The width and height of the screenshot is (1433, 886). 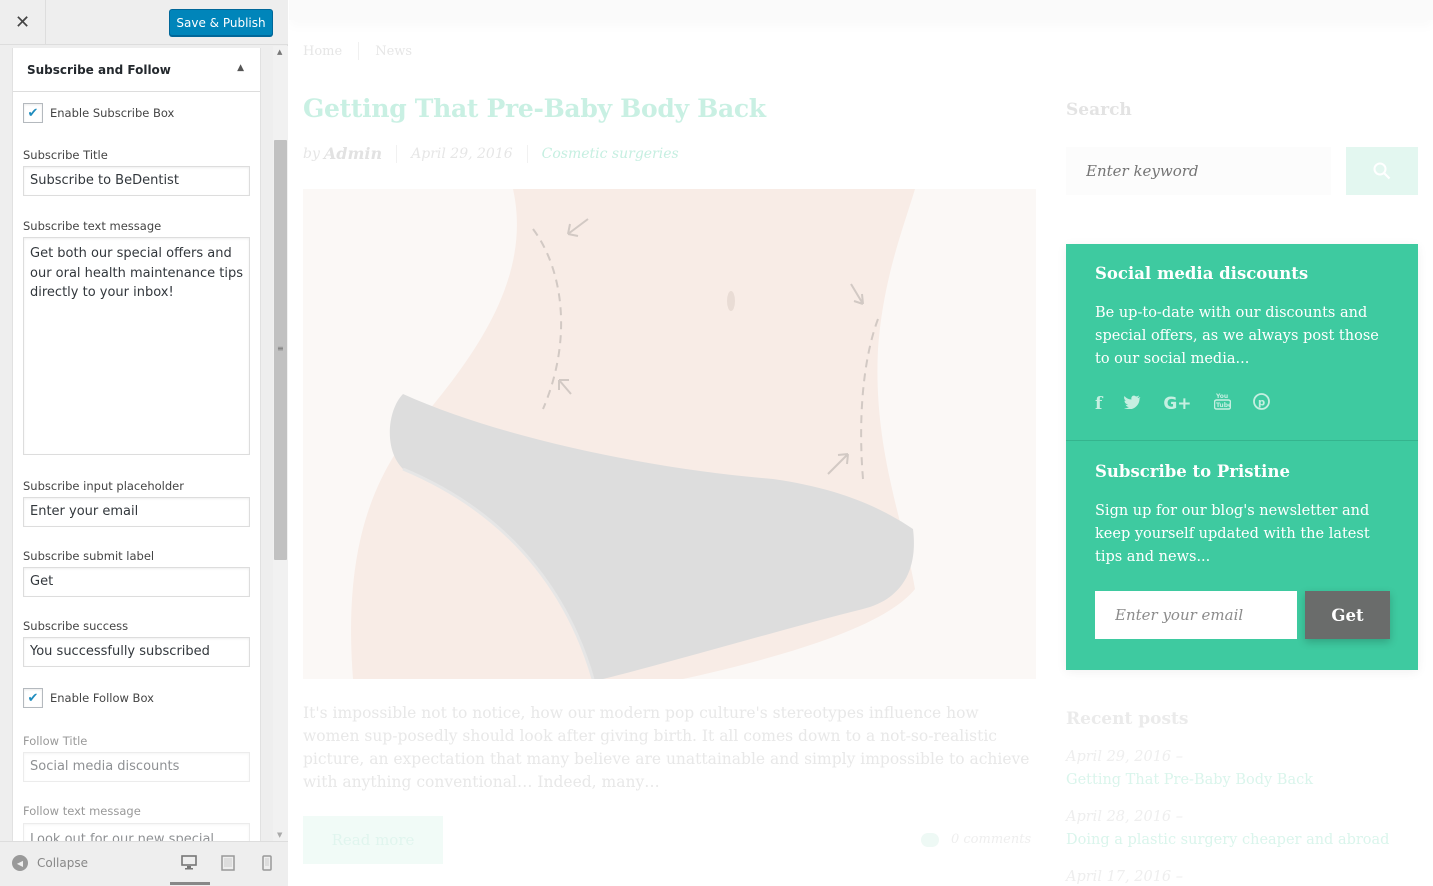 What do you see at coordinates (89, 556) in the screenshot?
I see `subscribe-submit-label: Subscribe submit label` at bounding box center [89, 556].